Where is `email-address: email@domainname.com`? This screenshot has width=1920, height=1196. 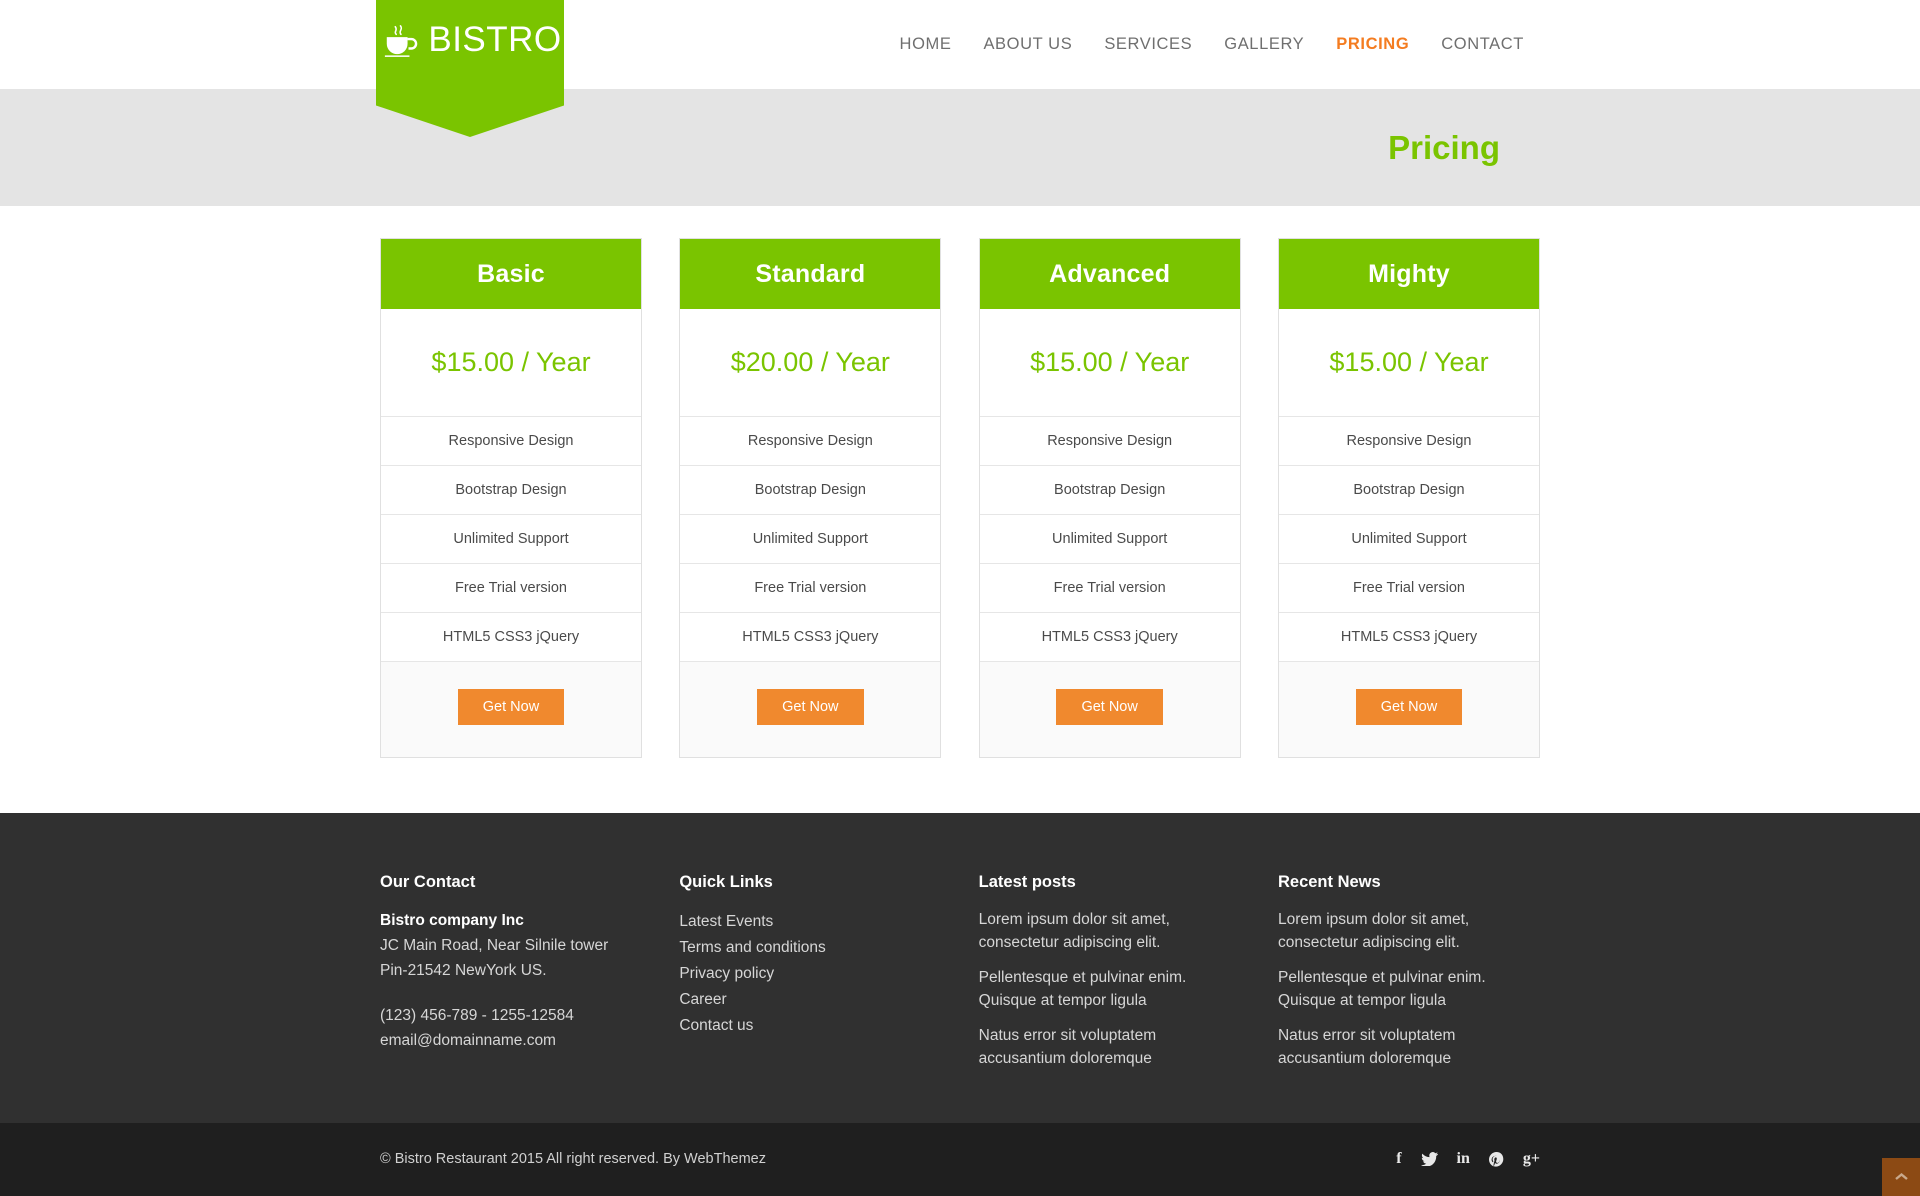
email-address: email@domainname.com is located at coordinates (511, 1040).